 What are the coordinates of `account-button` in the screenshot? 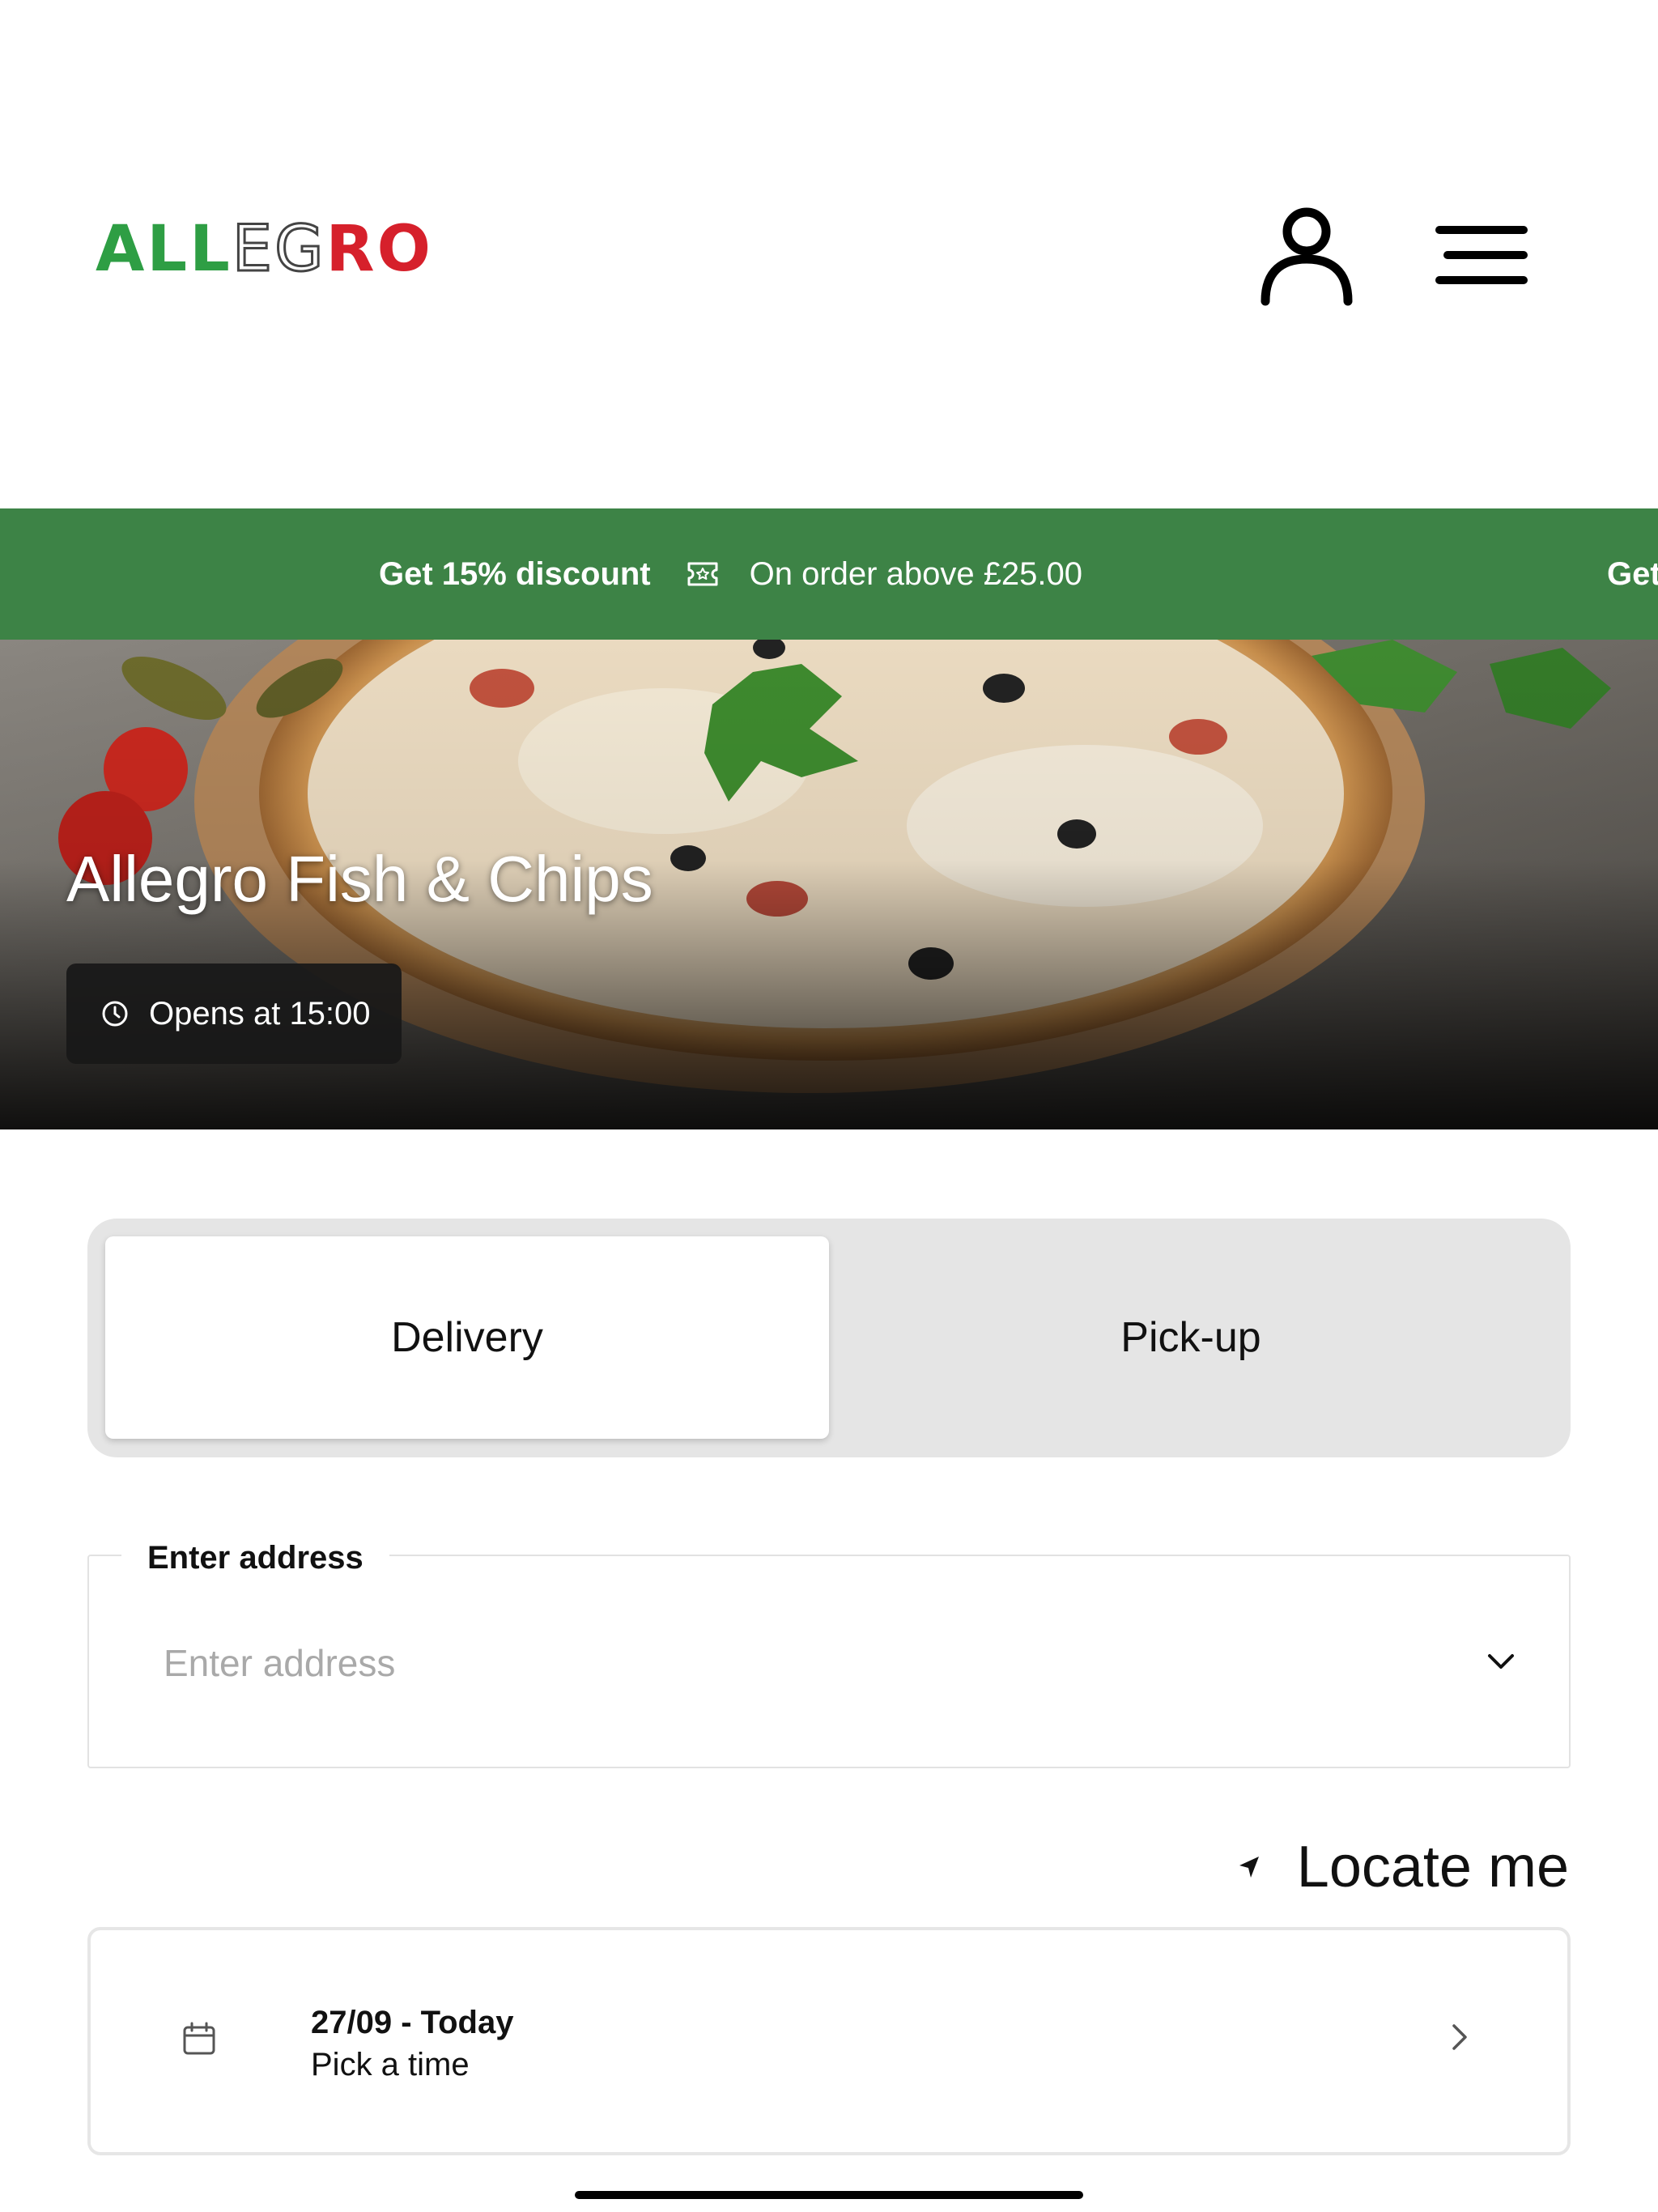 It's located at (1306, 254).